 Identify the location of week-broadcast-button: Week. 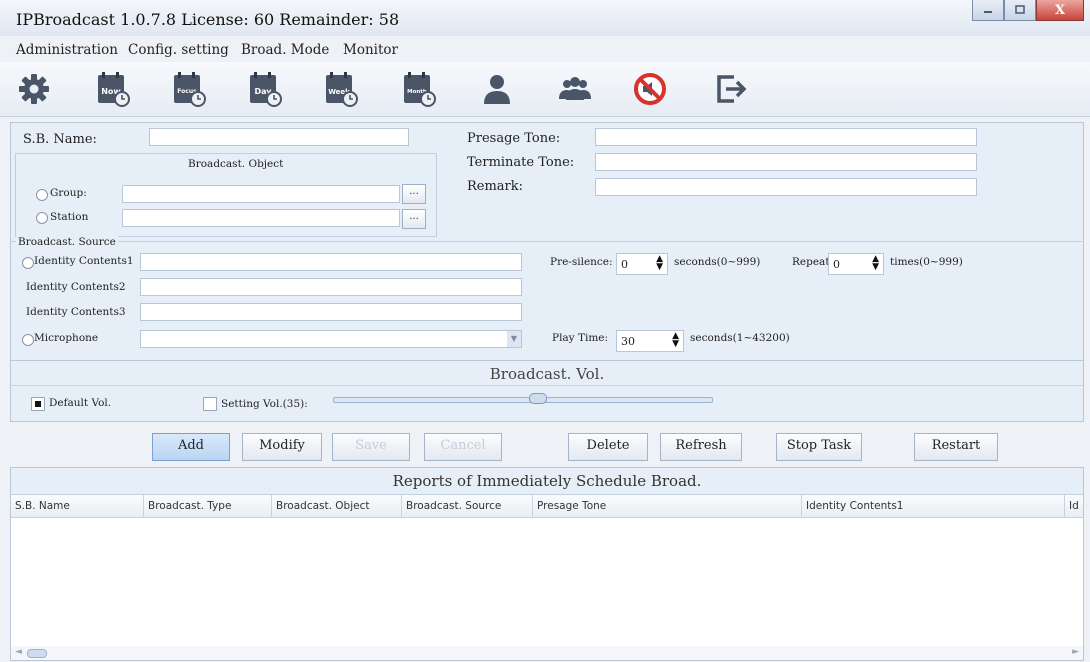
(340, 89).